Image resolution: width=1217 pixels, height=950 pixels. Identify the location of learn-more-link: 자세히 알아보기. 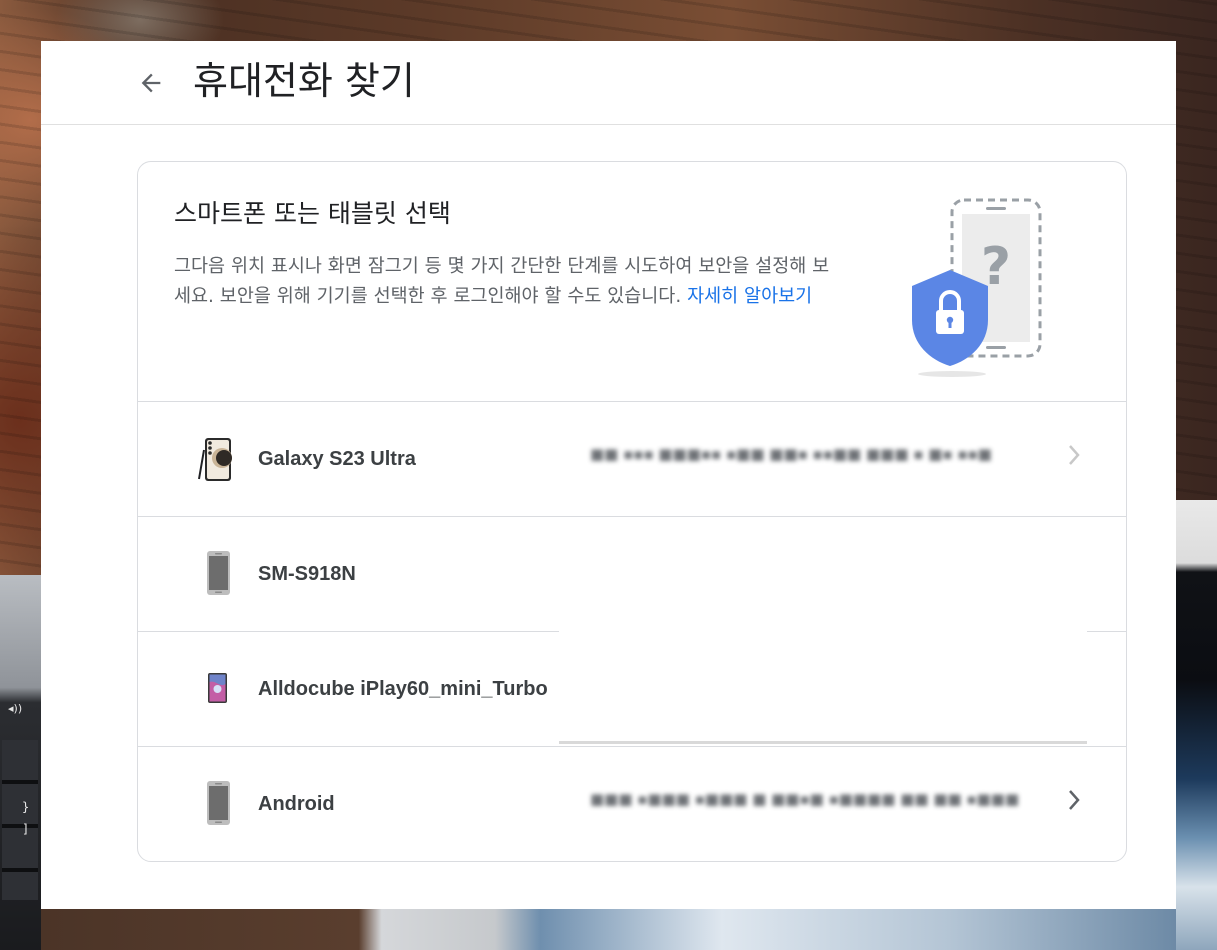
(749, 296).